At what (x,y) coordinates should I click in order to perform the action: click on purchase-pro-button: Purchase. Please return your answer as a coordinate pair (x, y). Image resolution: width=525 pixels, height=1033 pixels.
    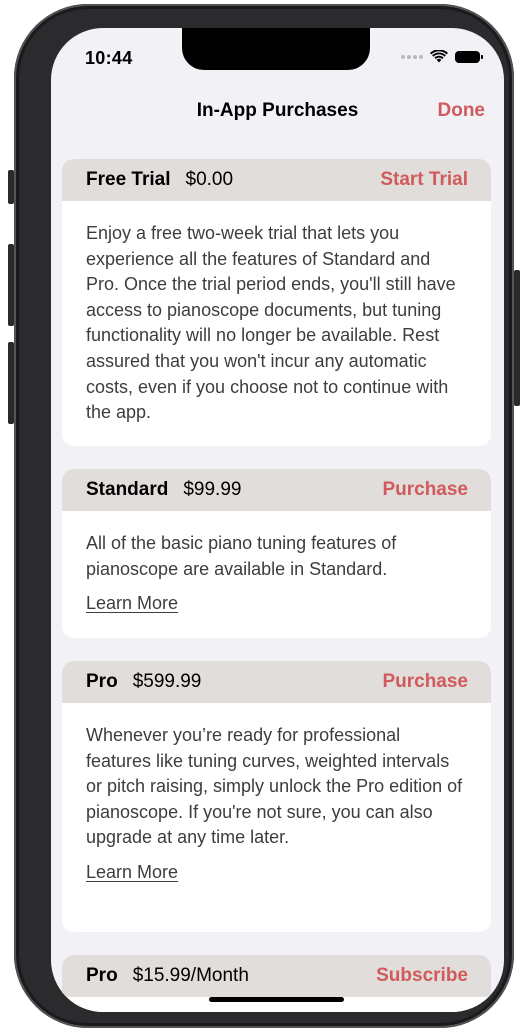
    Looking at the image, I should click on (425, 682).